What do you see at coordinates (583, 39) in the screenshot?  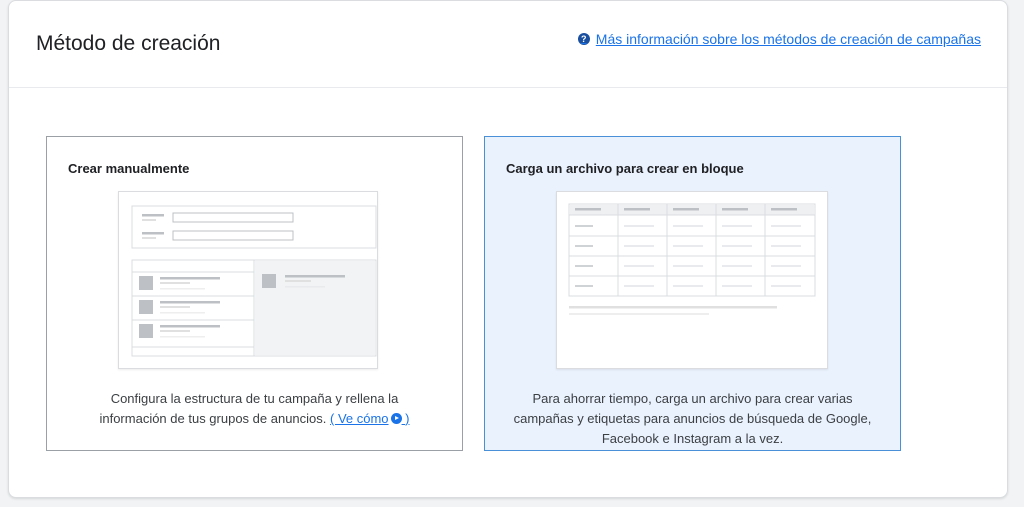 I see `help-icon: ?` at bounding box center [583, 39].